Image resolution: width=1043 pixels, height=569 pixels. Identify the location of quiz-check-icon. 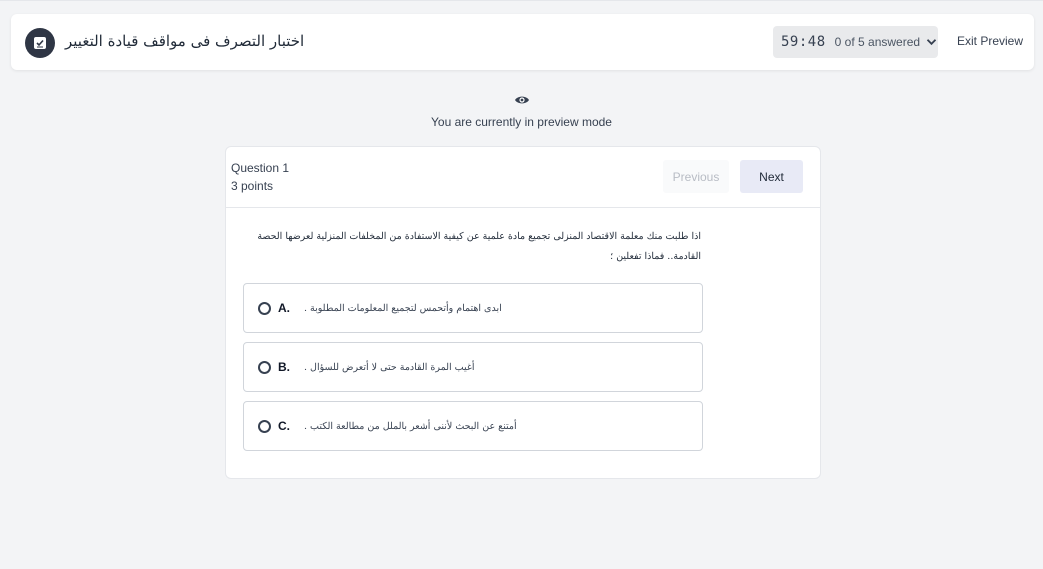
(40, 43).